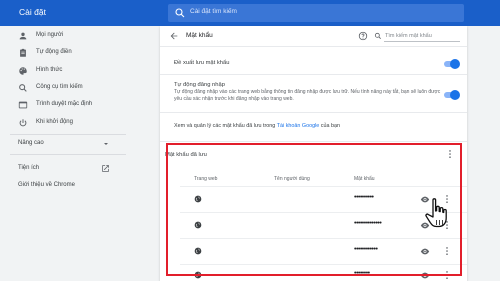  I want to click on password-search-placeholder: Tìm kiếm mật khẩu, so click(408, 35).